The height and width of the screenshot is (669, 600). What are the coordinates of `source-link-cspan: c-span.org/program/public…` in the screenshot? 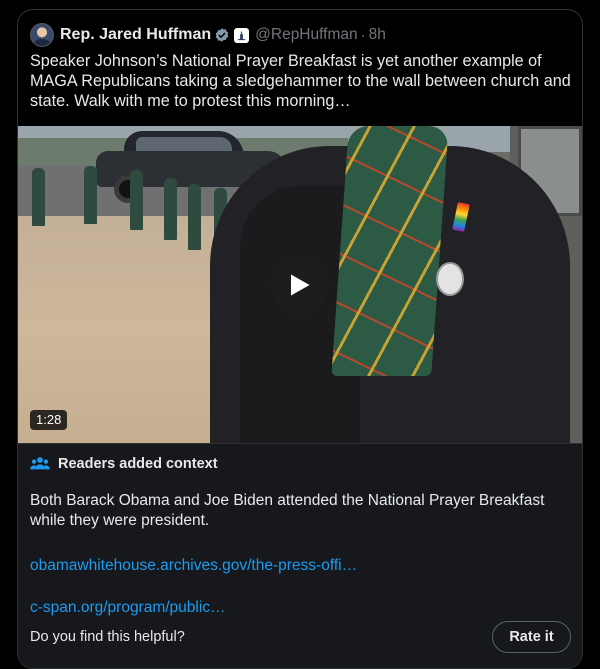 It's located at (128, 608).